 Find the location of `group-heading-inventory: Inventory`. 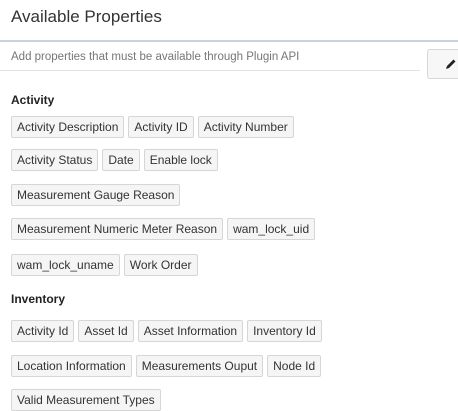

group-heading-inventory: Inventory is located at coordinates (38, 299).